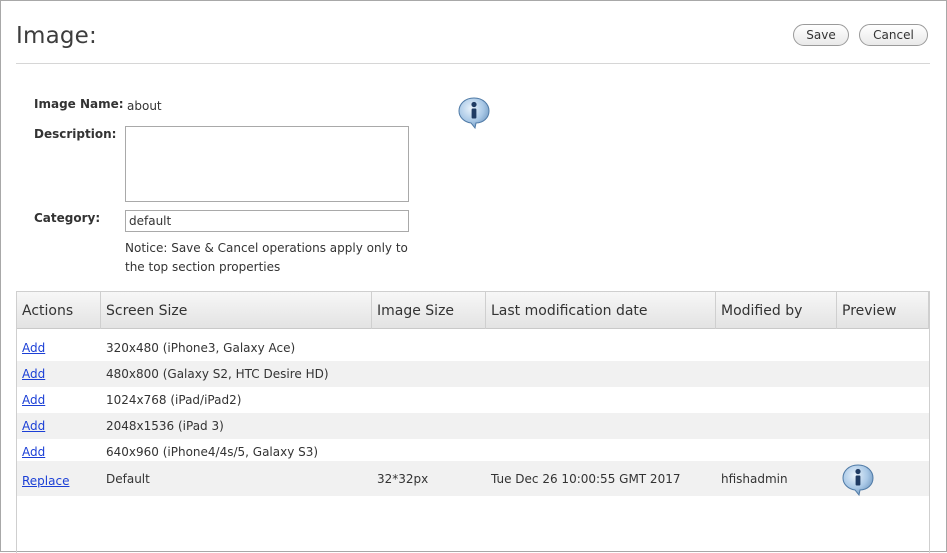 The height and width of the screenshot is (553, 947). Describe the element at coordinates (45, 481) in the screenshot. I see `replace-link: Replace` at that location.